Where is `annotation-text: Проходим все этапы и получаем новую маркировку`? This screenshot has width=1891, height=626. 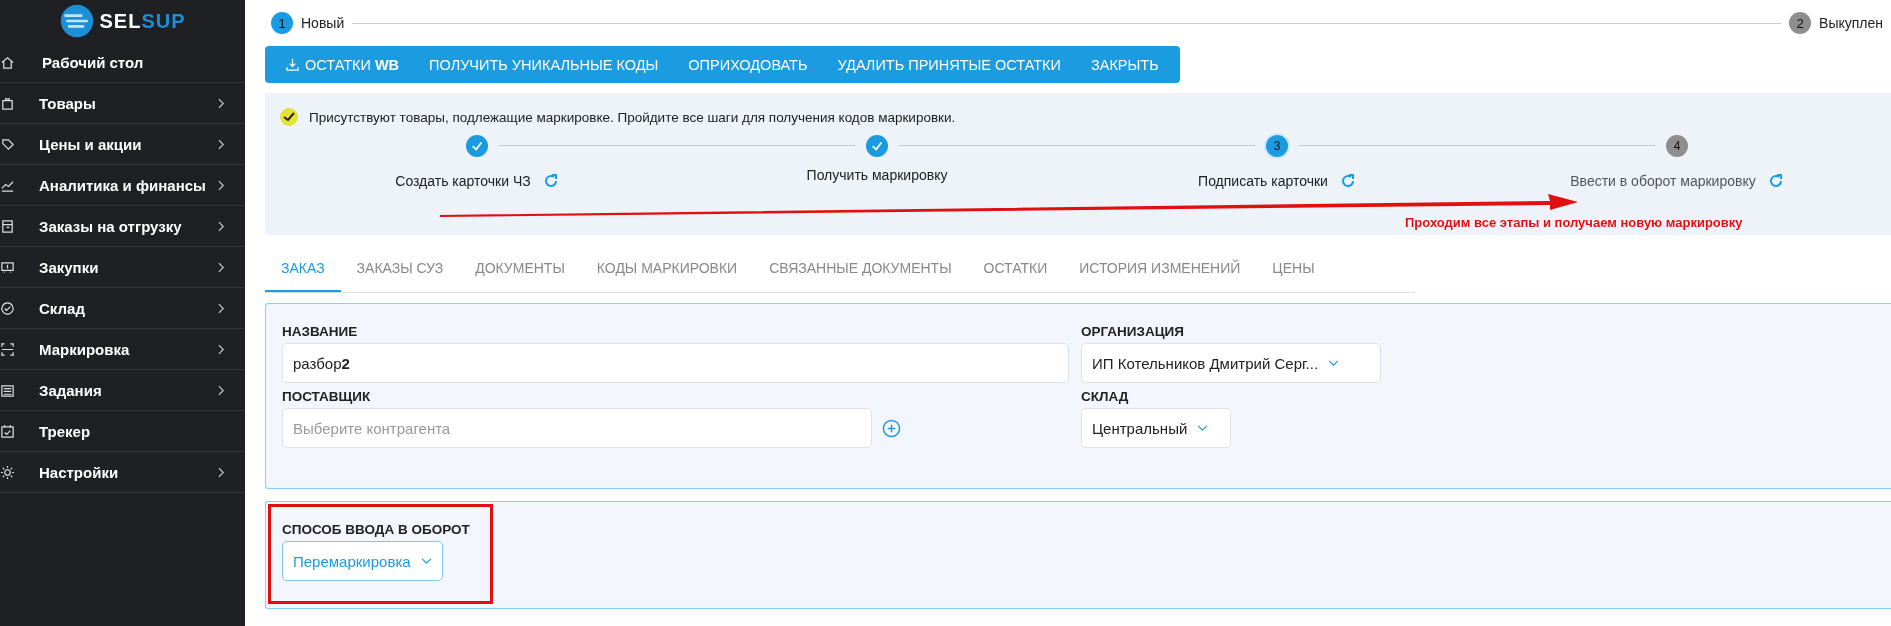 annotation-text: Проходим все этапы и получаем новую маркировку is located at coordinates (1574, 222).